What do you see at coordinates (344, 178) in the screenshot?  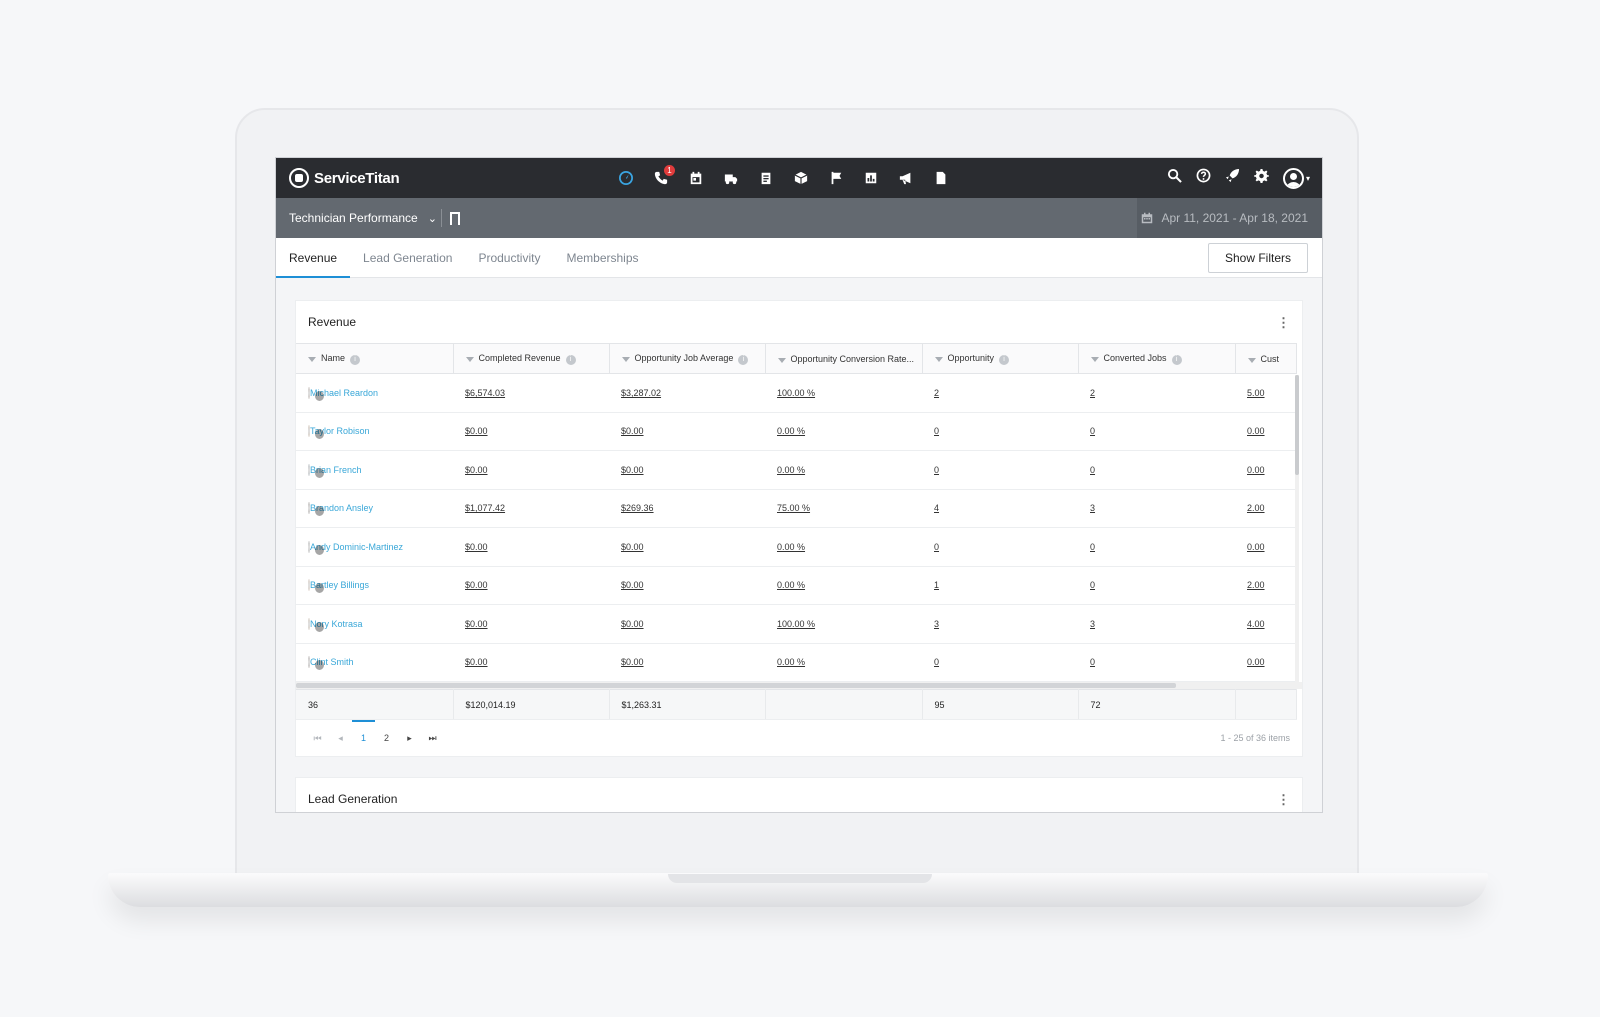 I see `brand-logo: ServiceTitan` at bounding box center [344, 178].